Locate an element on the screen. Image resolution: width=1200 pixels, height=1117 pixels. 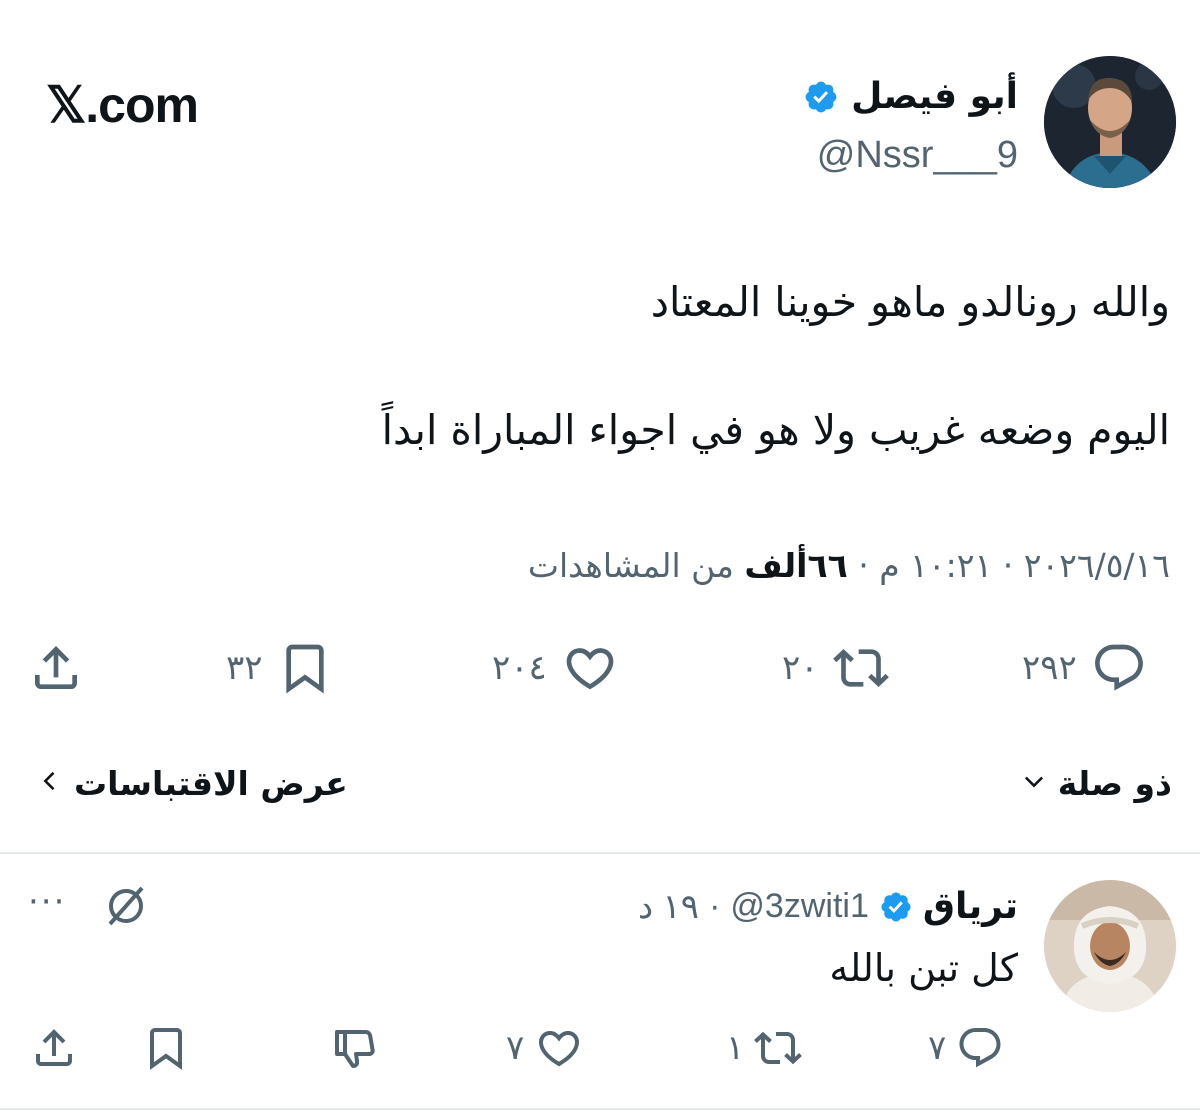
reply-avatar-image is located at coordinates (1110, 946).